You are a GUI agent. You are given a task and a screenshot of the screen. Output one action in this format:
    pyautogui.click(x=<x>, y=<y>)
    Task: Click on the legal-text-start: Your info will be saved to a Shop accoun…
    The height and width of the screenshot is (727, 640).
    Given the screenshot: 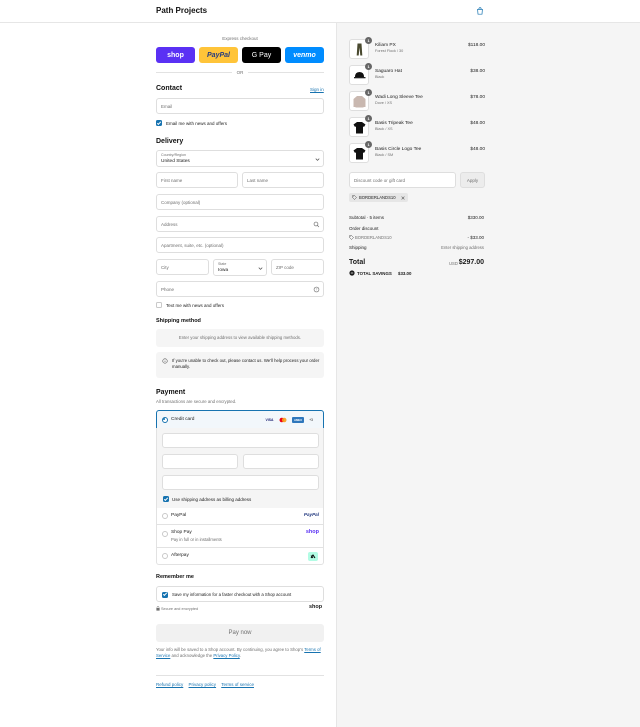 What is the action you would take?
    pyautogui.click(x=230, y=649)
    